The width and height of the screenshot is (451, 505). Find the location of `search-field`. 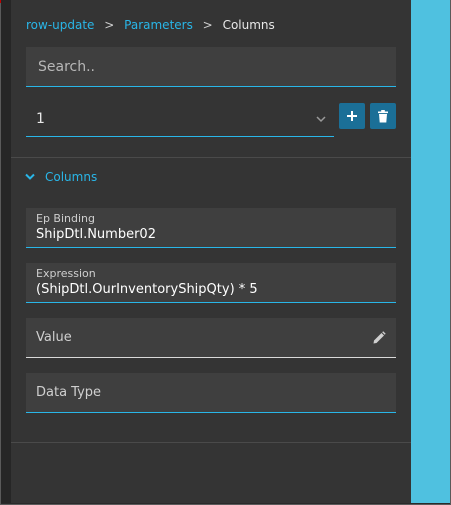

search-field is located at coordinates (211, 67).